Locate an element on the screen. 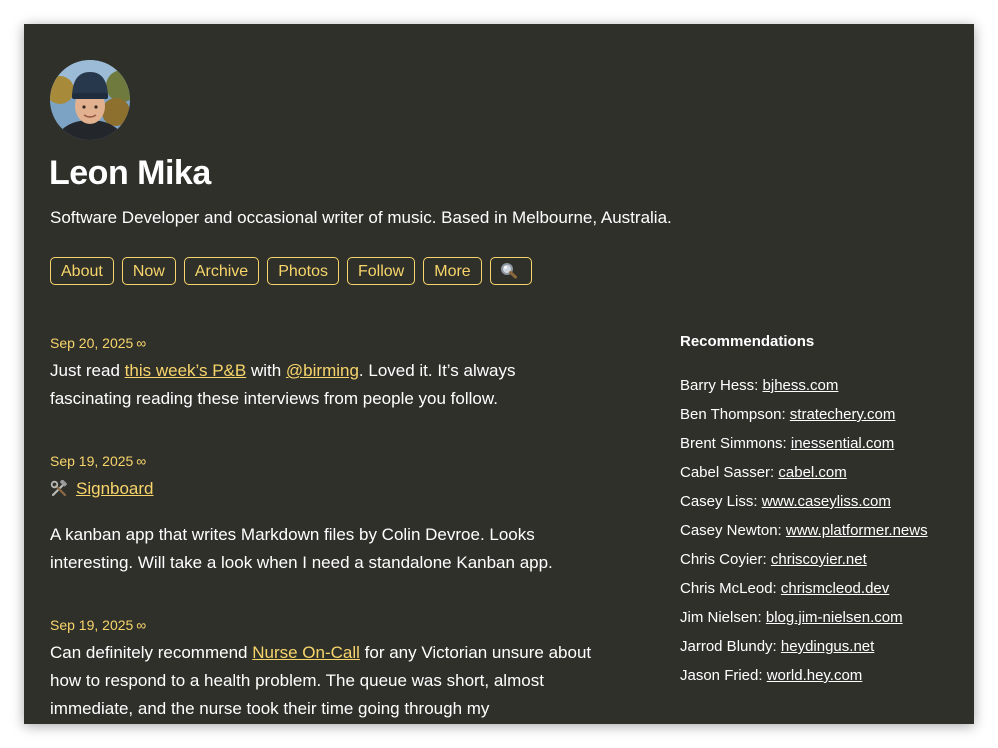  site-title: Leon Mika is located at coordinates (130, 173).